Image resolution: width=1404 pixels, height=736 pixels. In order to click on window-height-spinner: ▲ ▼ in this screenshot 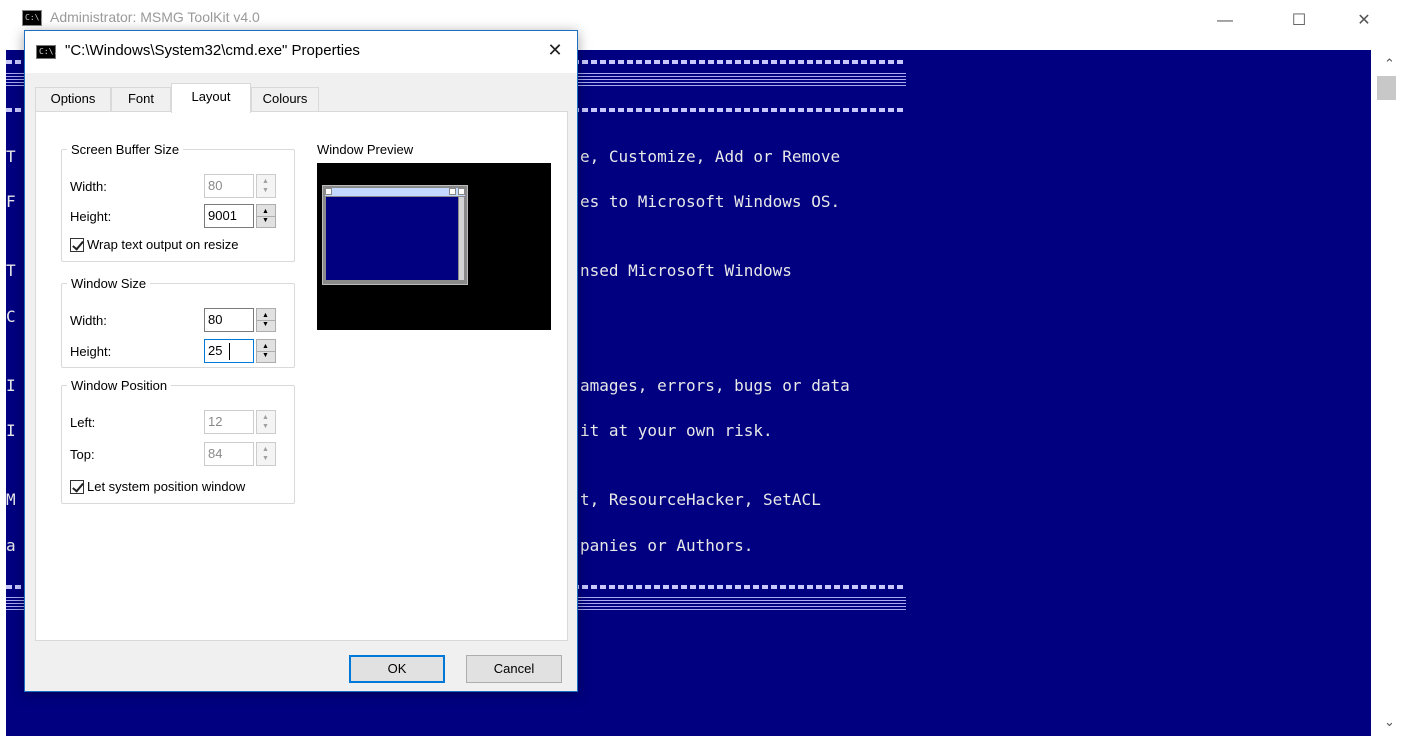, I will do `click(266, 351)`.